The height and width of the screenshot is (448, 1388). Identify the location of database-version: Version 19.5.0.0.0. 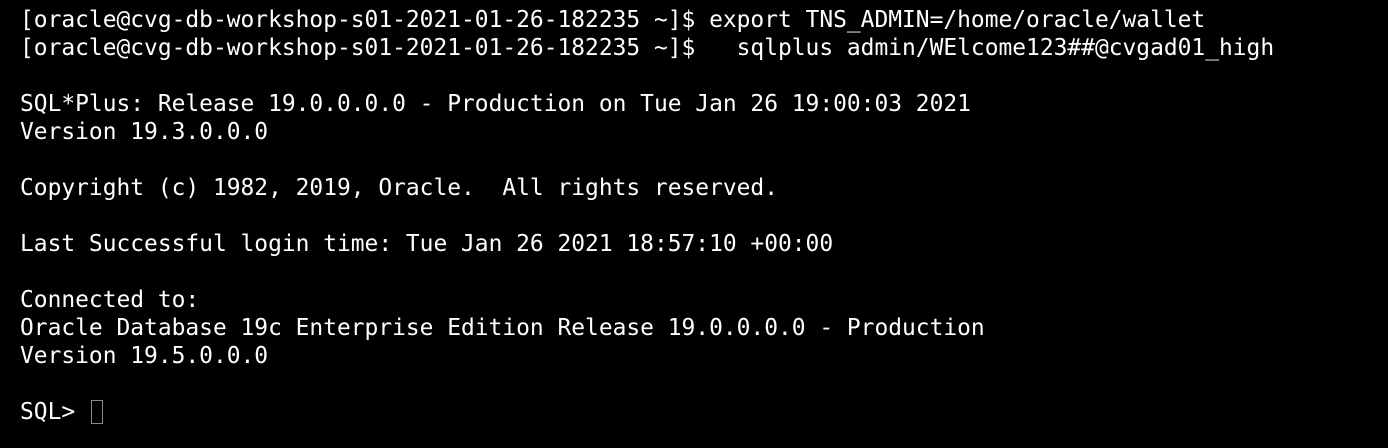
(144, 356).